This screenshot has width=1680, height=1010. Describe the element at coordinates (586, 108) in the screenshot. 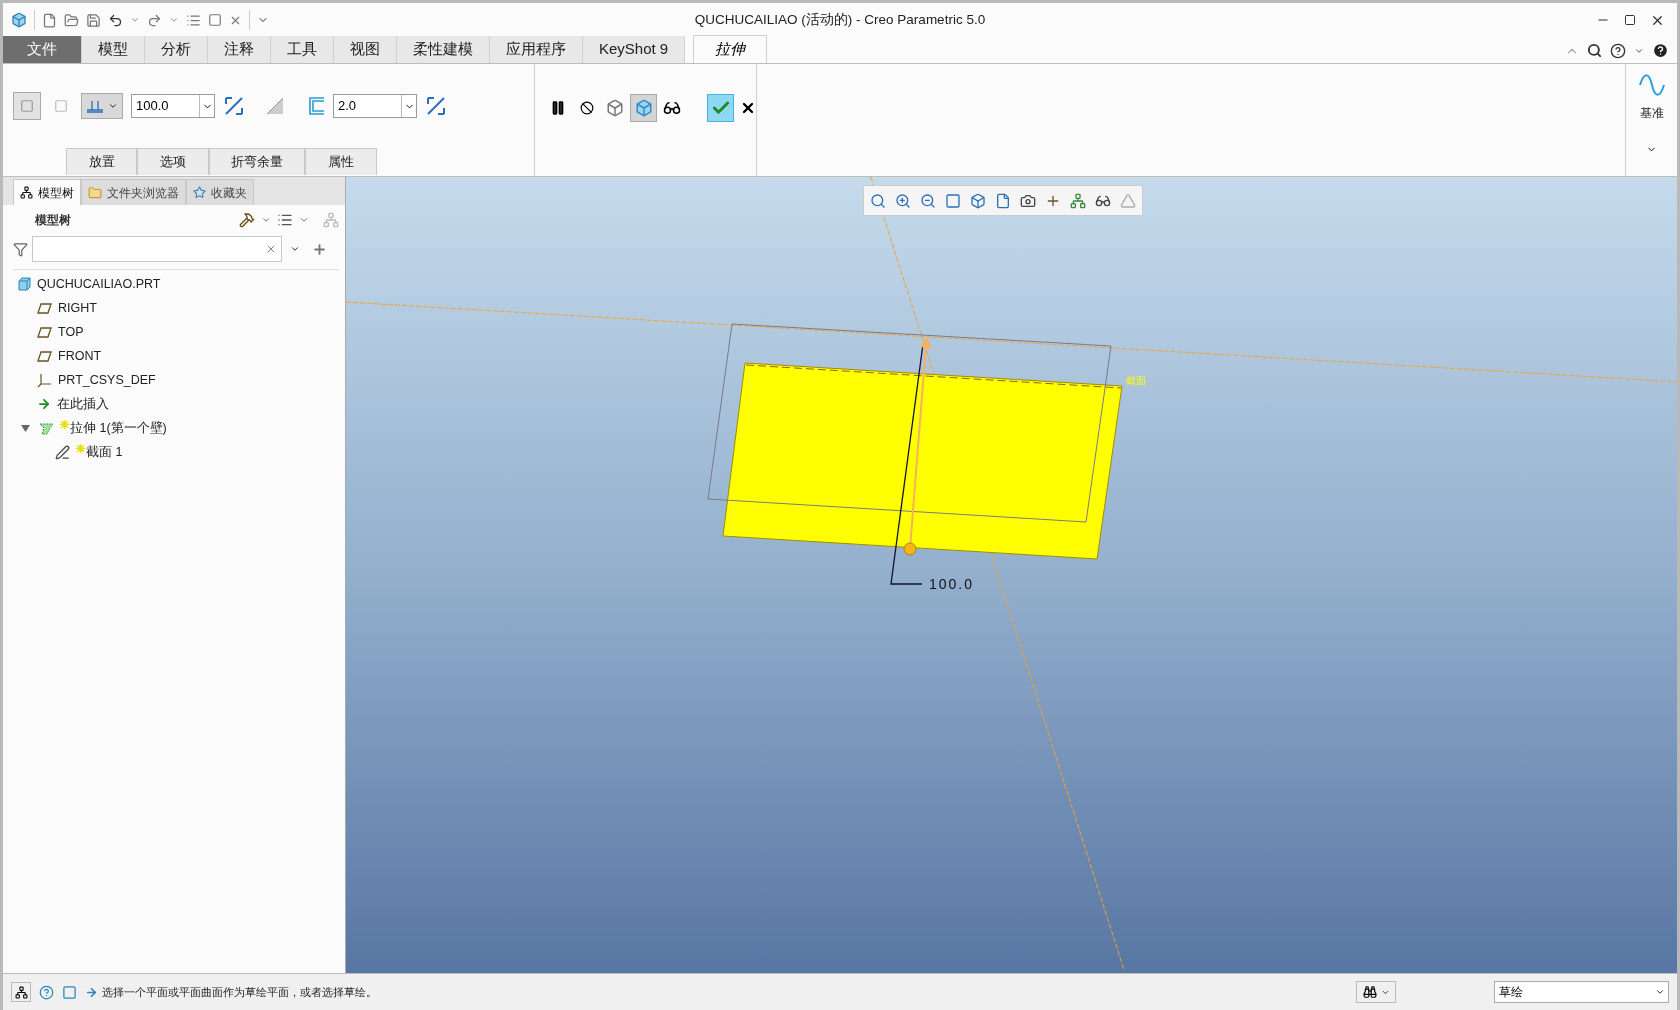

I see `no-entry-icon` at that location.